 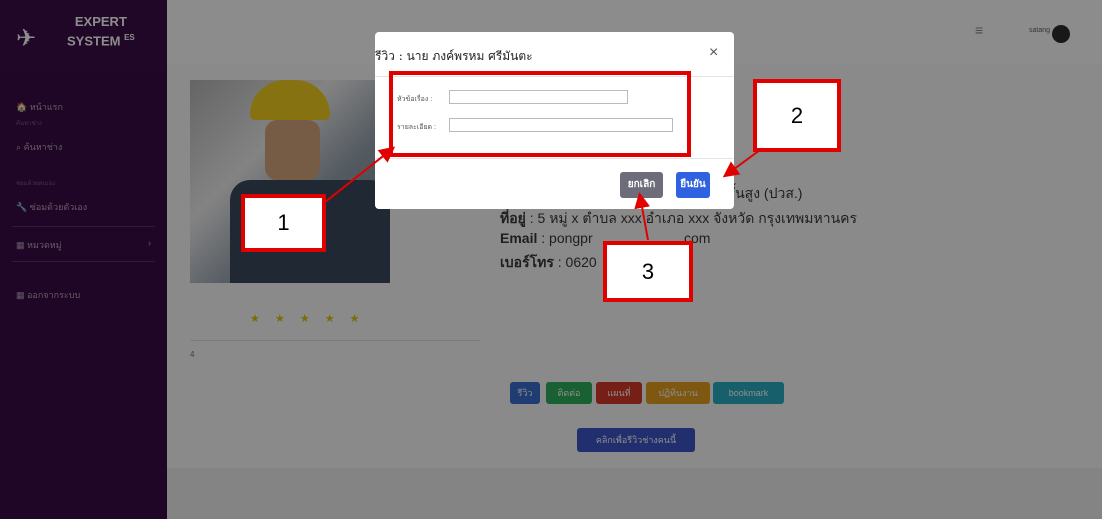 I want to click on annotation-arrows, so click(x=530, y=193).